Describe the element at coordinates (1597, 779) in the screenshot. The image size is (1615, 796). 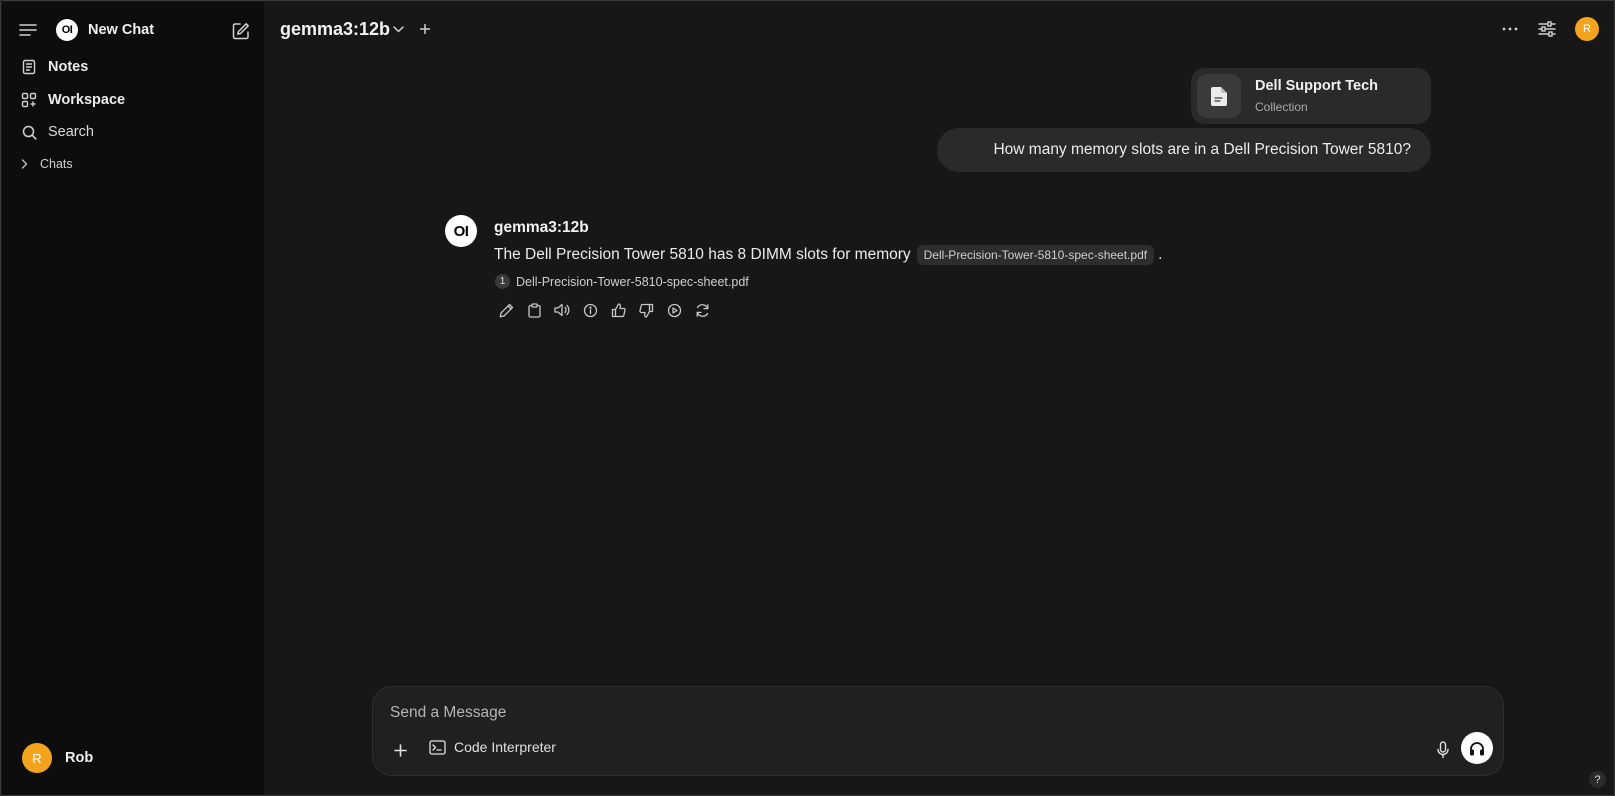
I see `help-button: ?` at that location.